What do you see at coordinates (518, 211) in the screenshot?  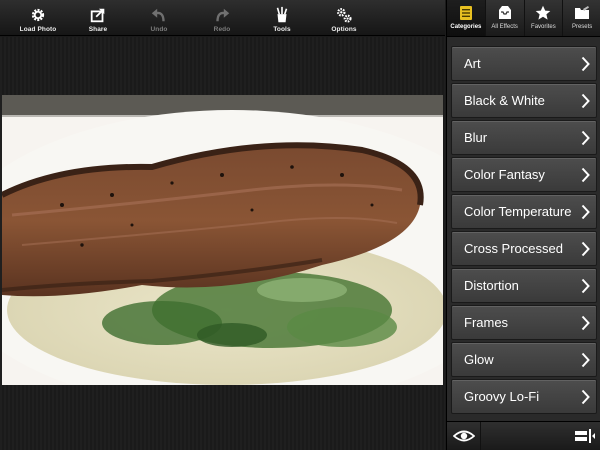 I see `category-label: Color Temperature` at bounding box center [518, 211].